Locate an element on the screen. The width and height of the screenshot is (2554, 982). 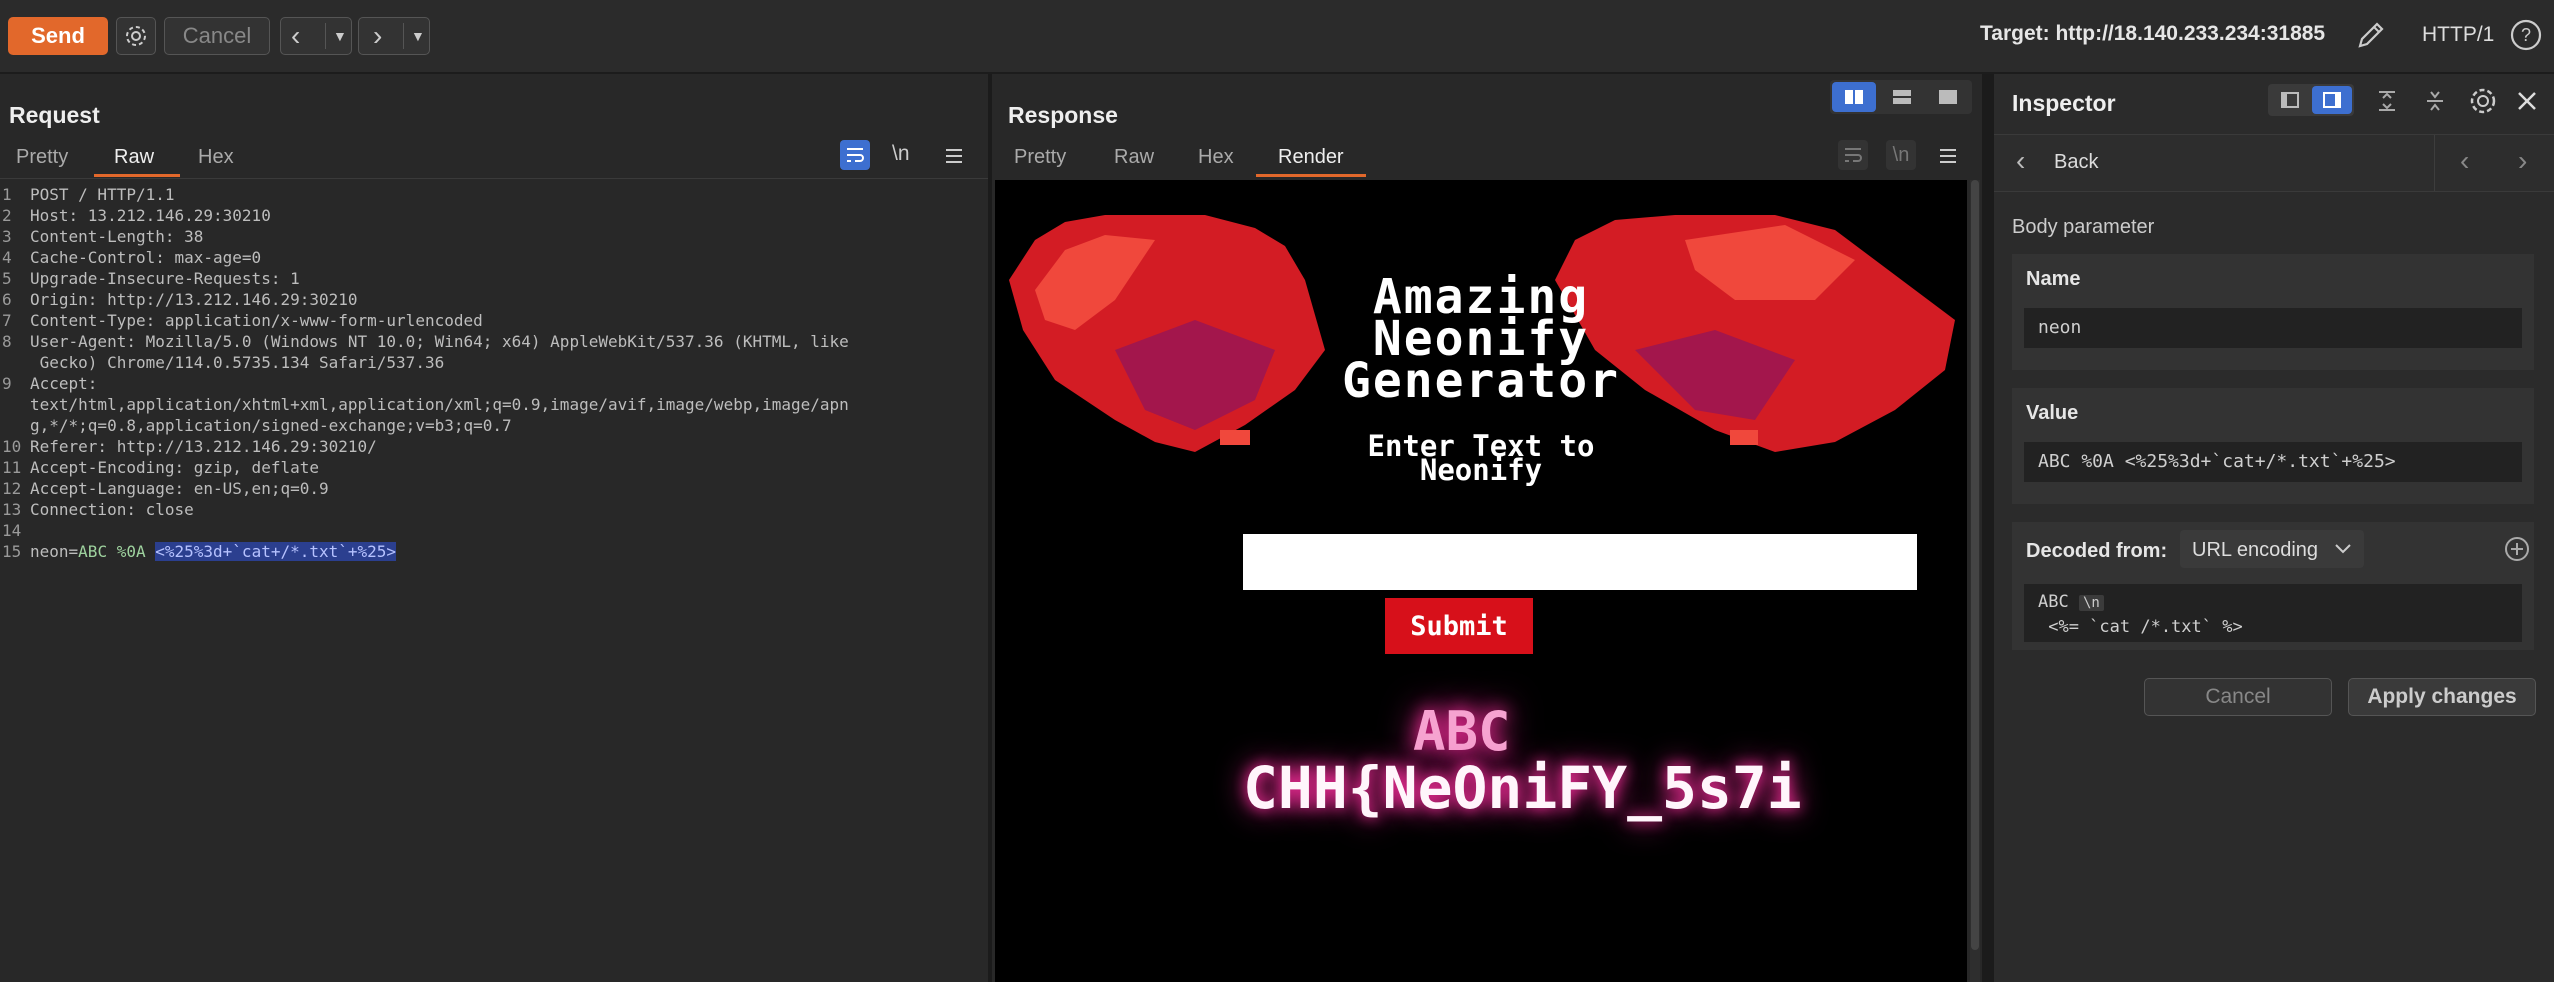
decoded-text: <%= `cat /*.txt` %> is located at coordinates (2140, 627).